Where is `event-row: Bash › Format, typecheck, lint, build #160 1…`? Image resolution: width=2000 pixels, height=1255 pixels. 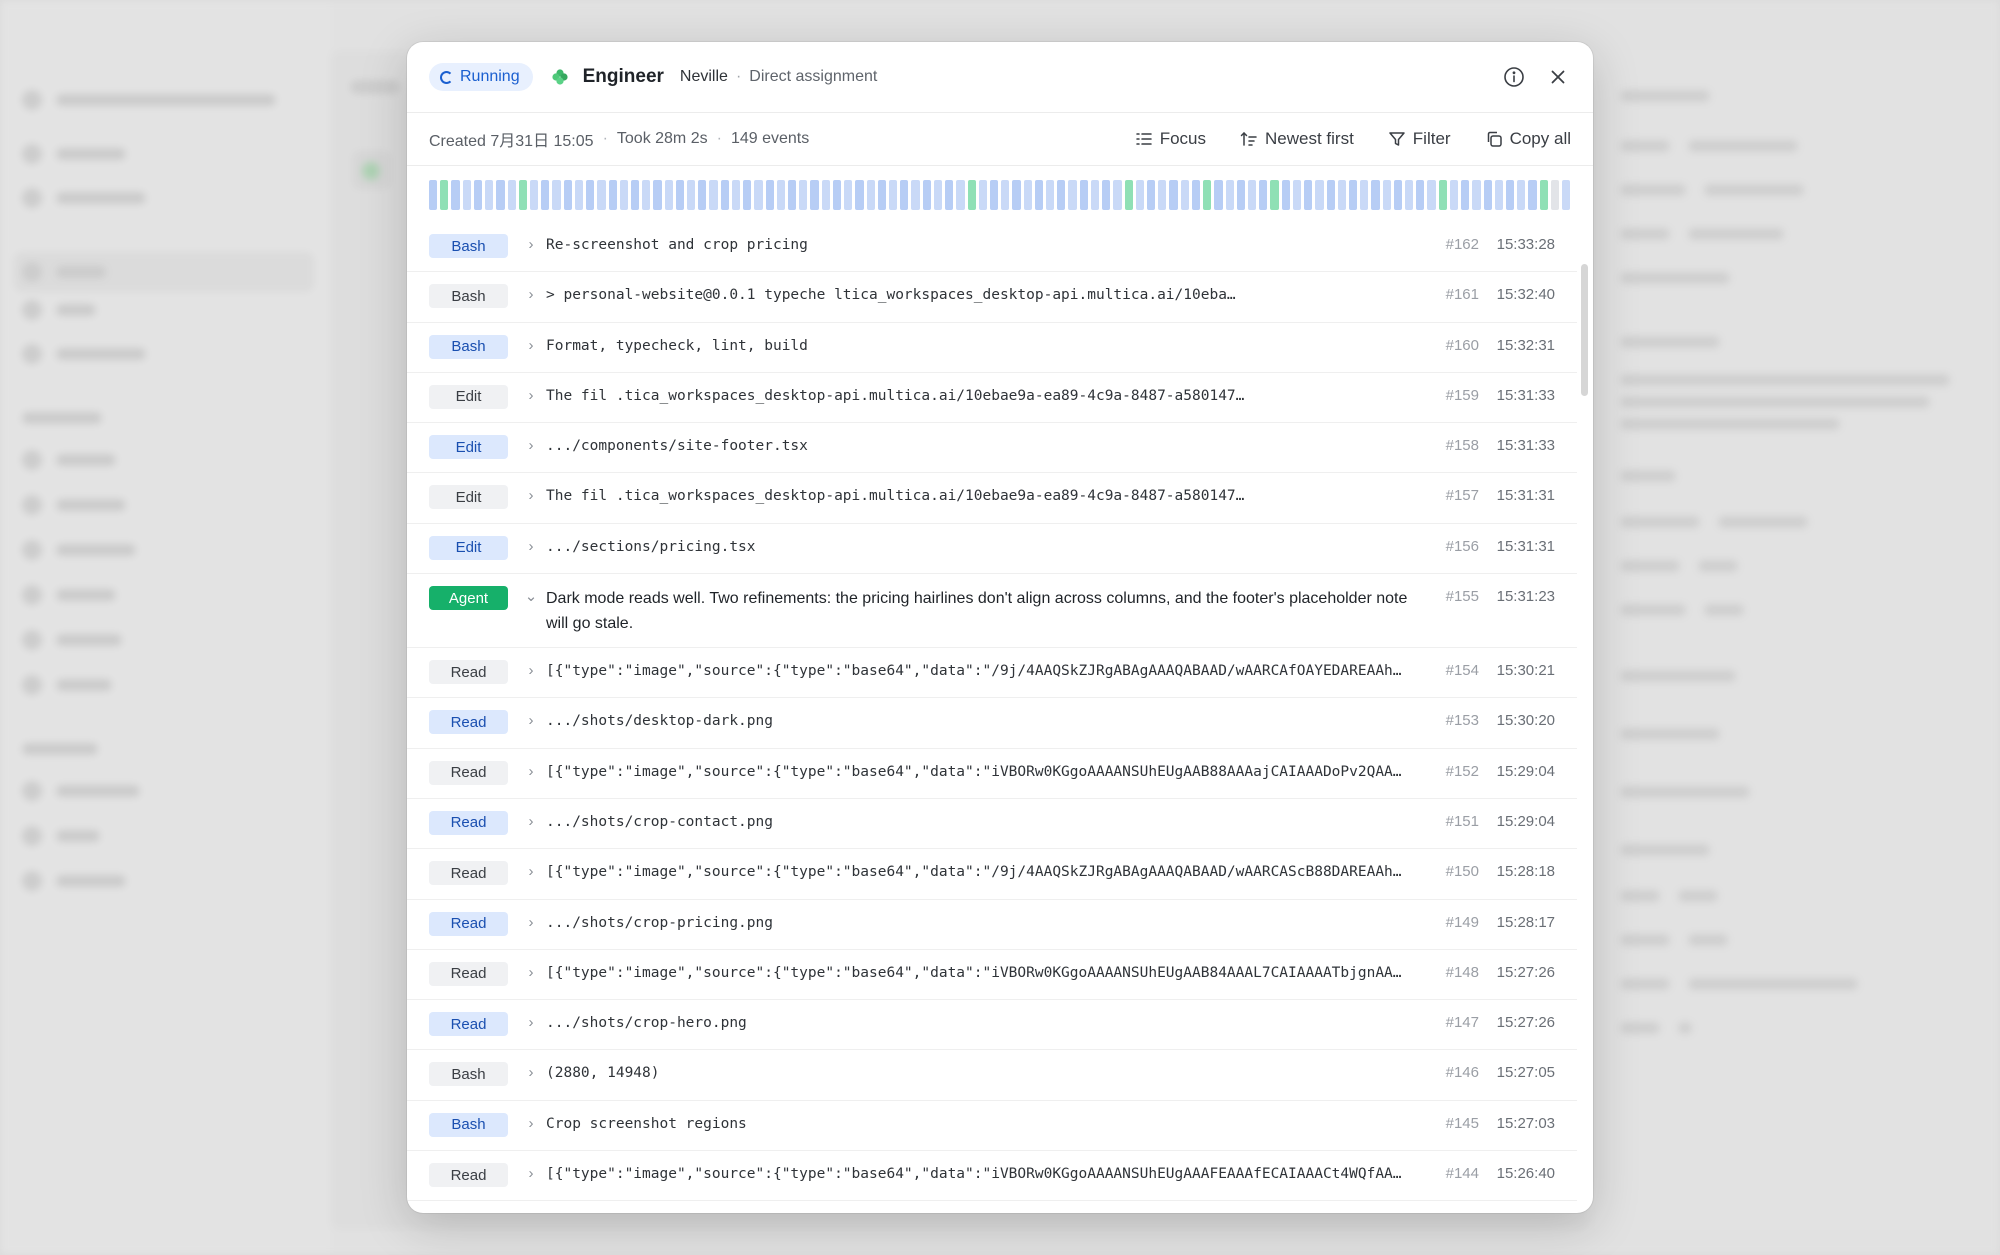
event-row: Bash › Format, typecheck, lint, build #160 1… is located at coordinates (992, 348).